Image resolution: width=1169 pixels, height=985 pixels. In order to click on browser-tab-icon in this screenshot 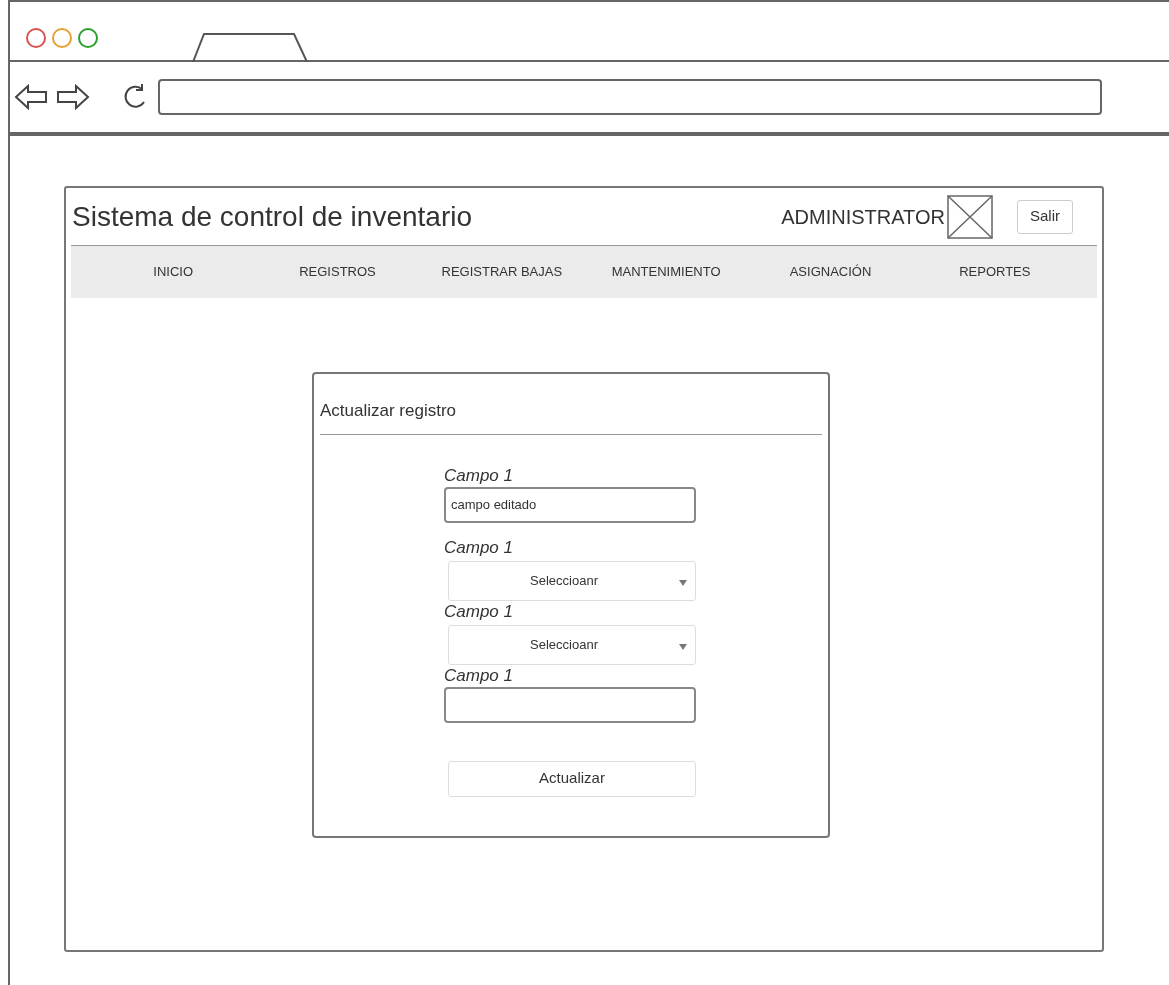, I will do `click(250, 47)`.